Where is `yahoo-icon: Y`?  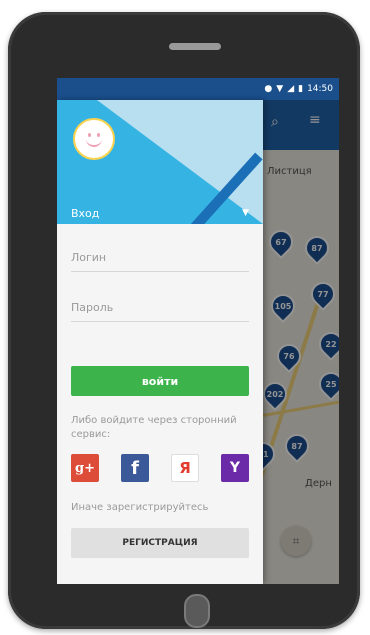
yahoo-icon: Y is located at coordinates (235, 468).